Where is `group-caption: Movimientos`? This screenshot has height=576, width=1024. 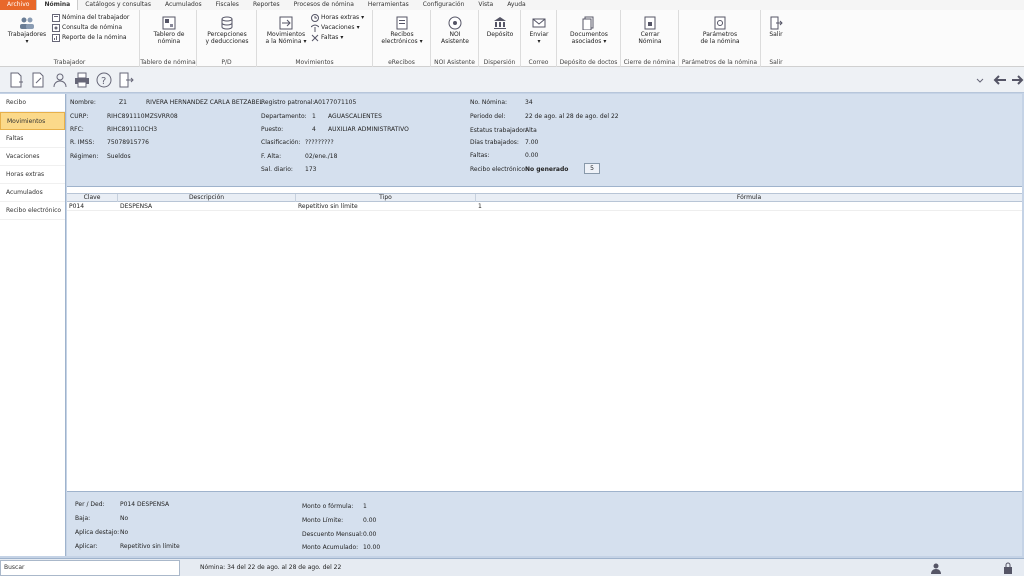 group-caption: Movimientos is located at coordinates (314, 62).